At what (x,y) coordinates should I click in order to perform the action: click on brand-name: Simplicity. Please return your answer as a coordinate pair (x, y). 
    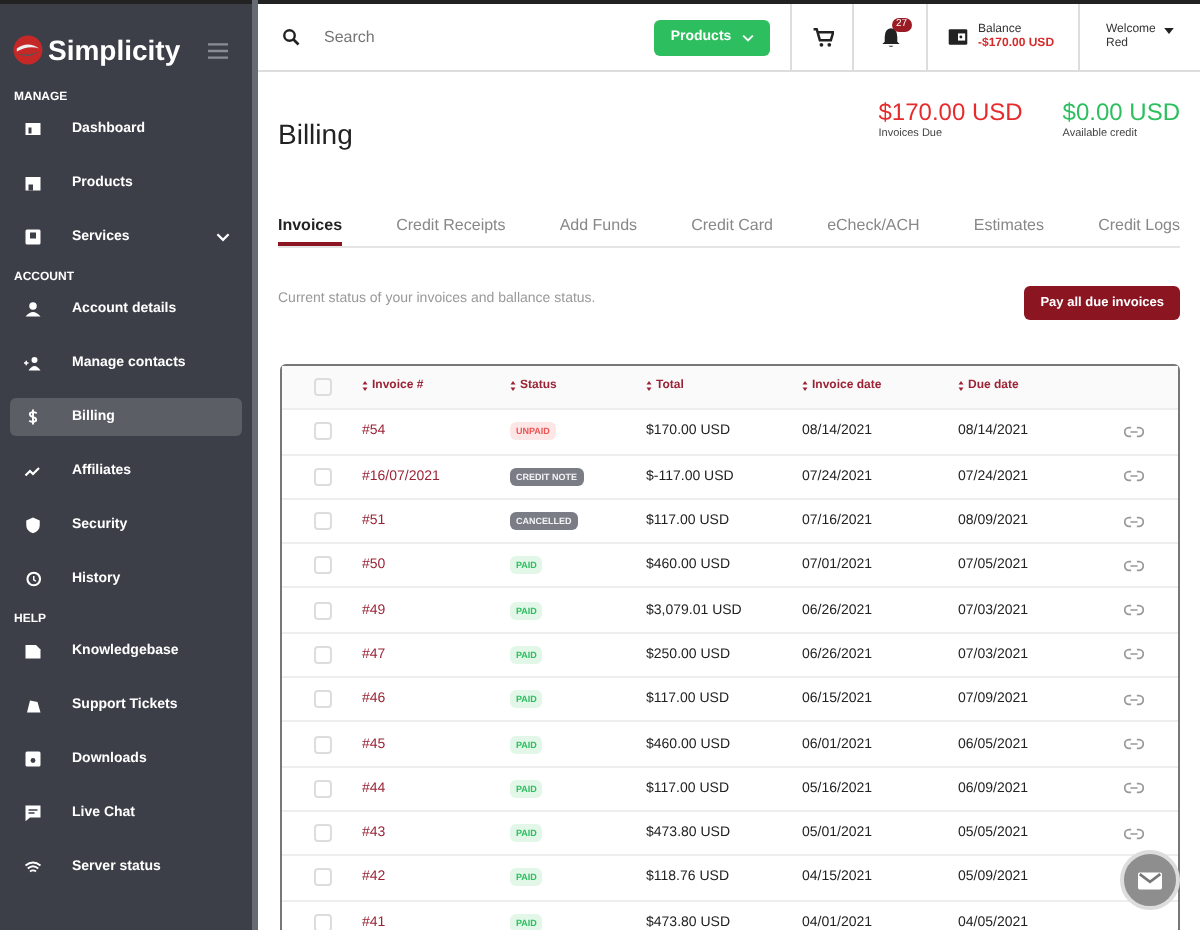
    Looking at the image, I should click on (114, 50).